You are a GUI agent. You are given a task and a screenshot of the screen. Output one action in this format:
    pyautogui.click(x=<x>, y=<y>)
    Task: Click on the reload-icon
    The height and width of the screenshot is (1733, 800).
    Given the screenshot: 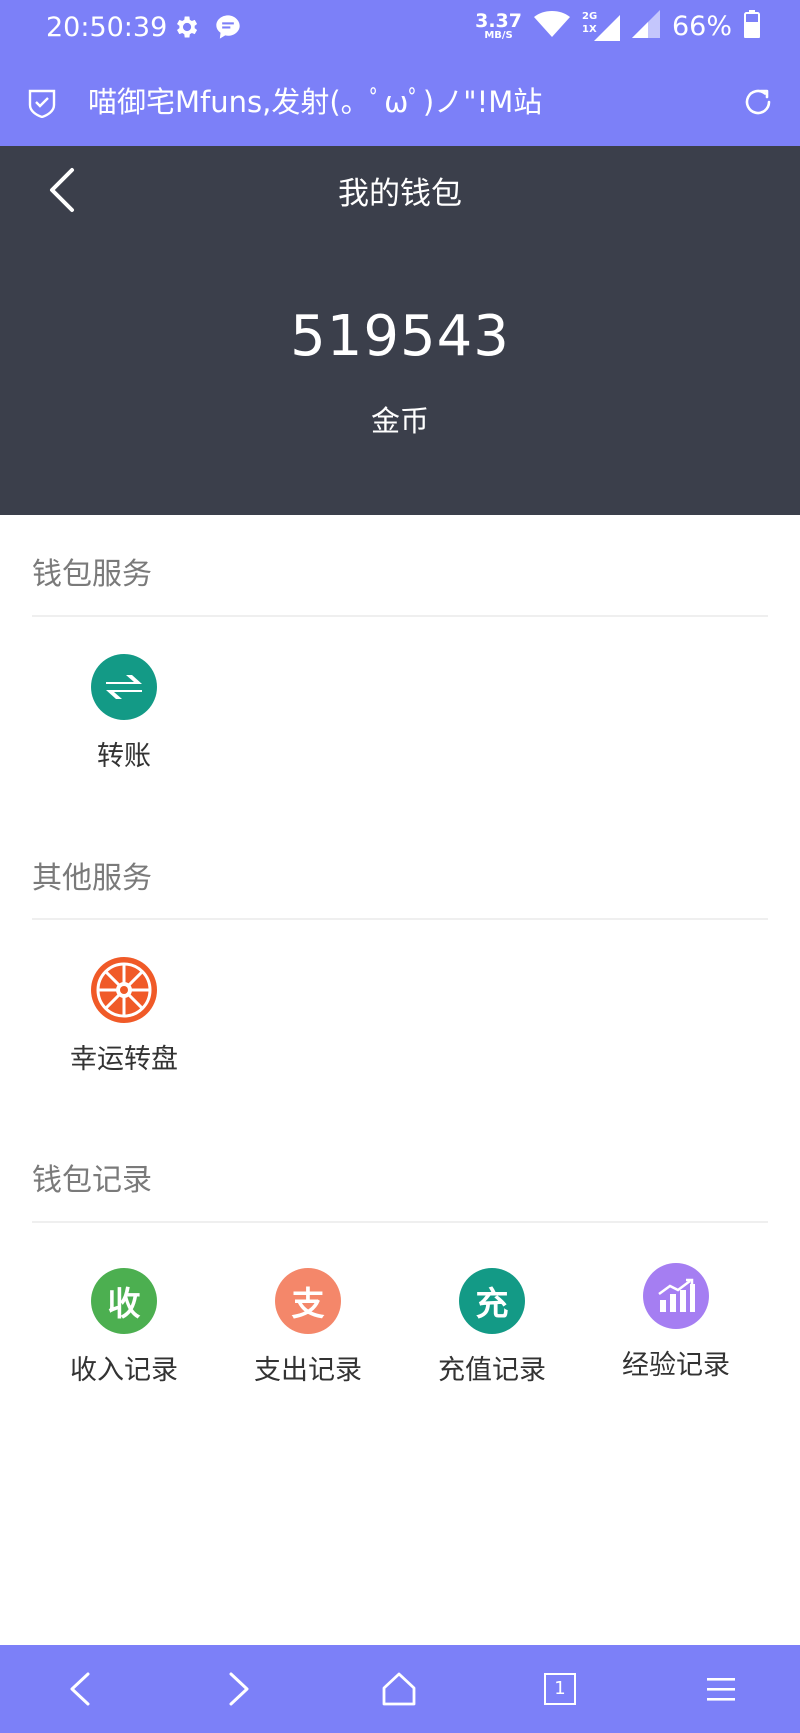 What is the action you would take?
    pyautogui.click(x=758, y=104)
    